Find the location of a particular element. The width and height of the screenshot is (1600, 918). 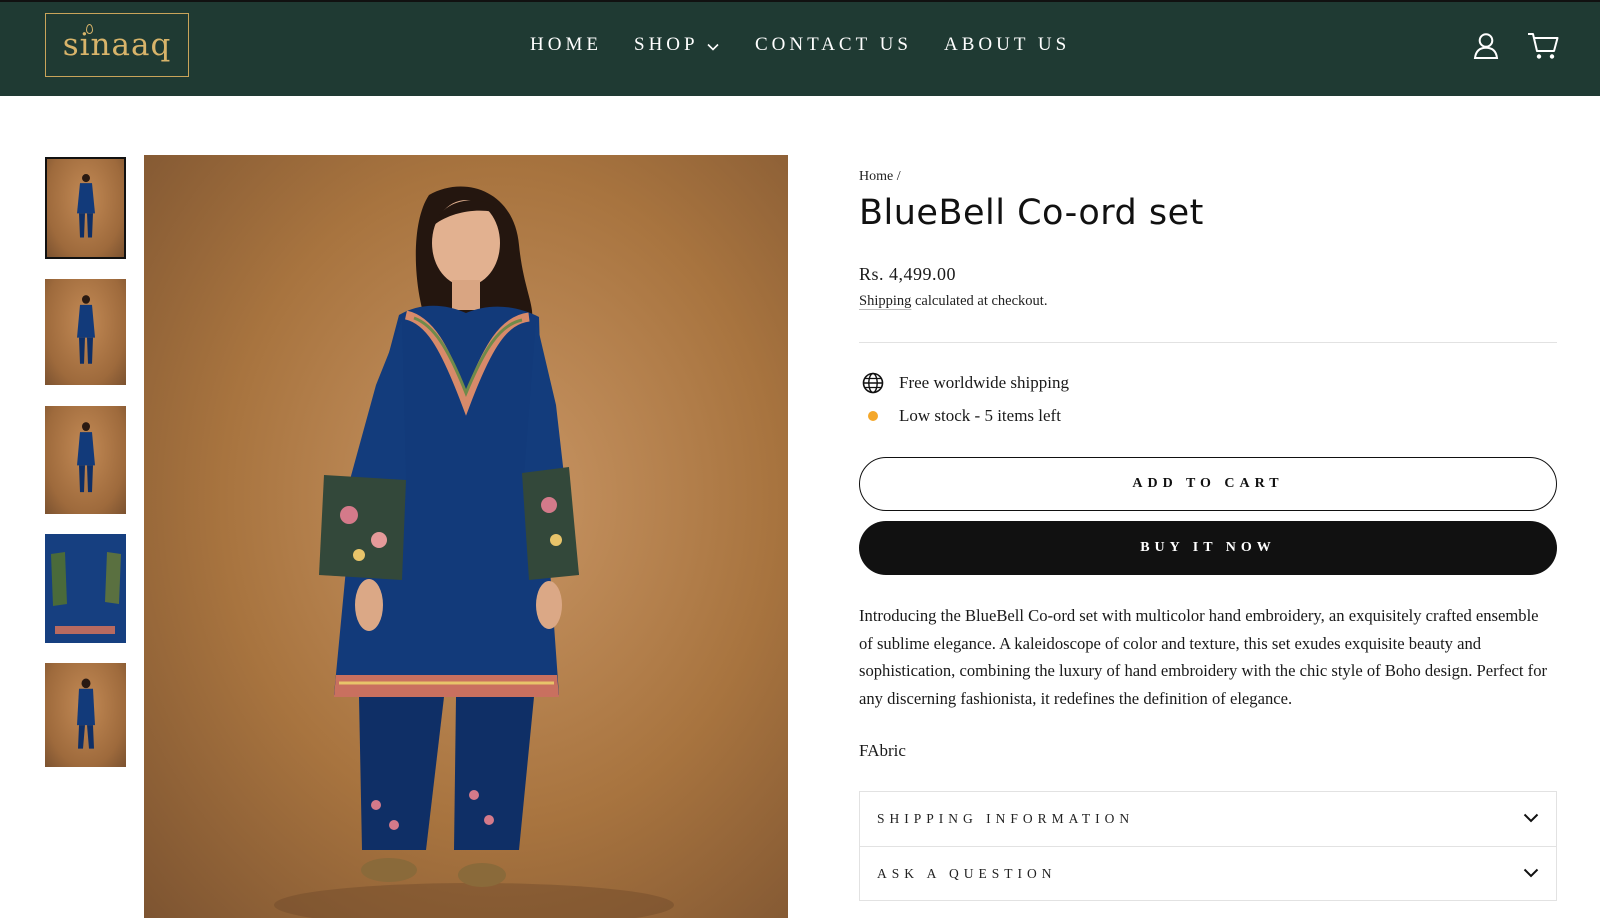

buy-it-now-button: BUY IT NOW is located at coordinates (1208, 548).